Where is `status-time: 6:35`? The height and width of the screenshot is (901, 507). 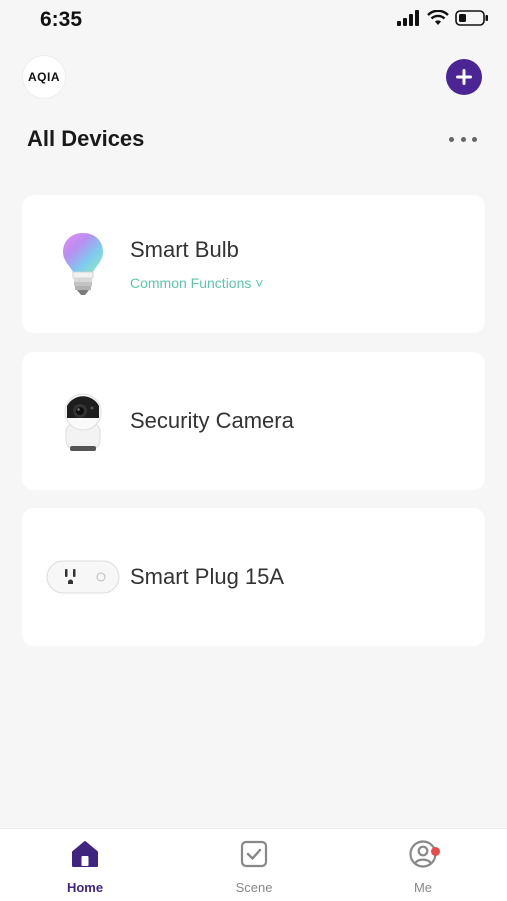
status-time: 6:35 is located at coordinates (61, 19).